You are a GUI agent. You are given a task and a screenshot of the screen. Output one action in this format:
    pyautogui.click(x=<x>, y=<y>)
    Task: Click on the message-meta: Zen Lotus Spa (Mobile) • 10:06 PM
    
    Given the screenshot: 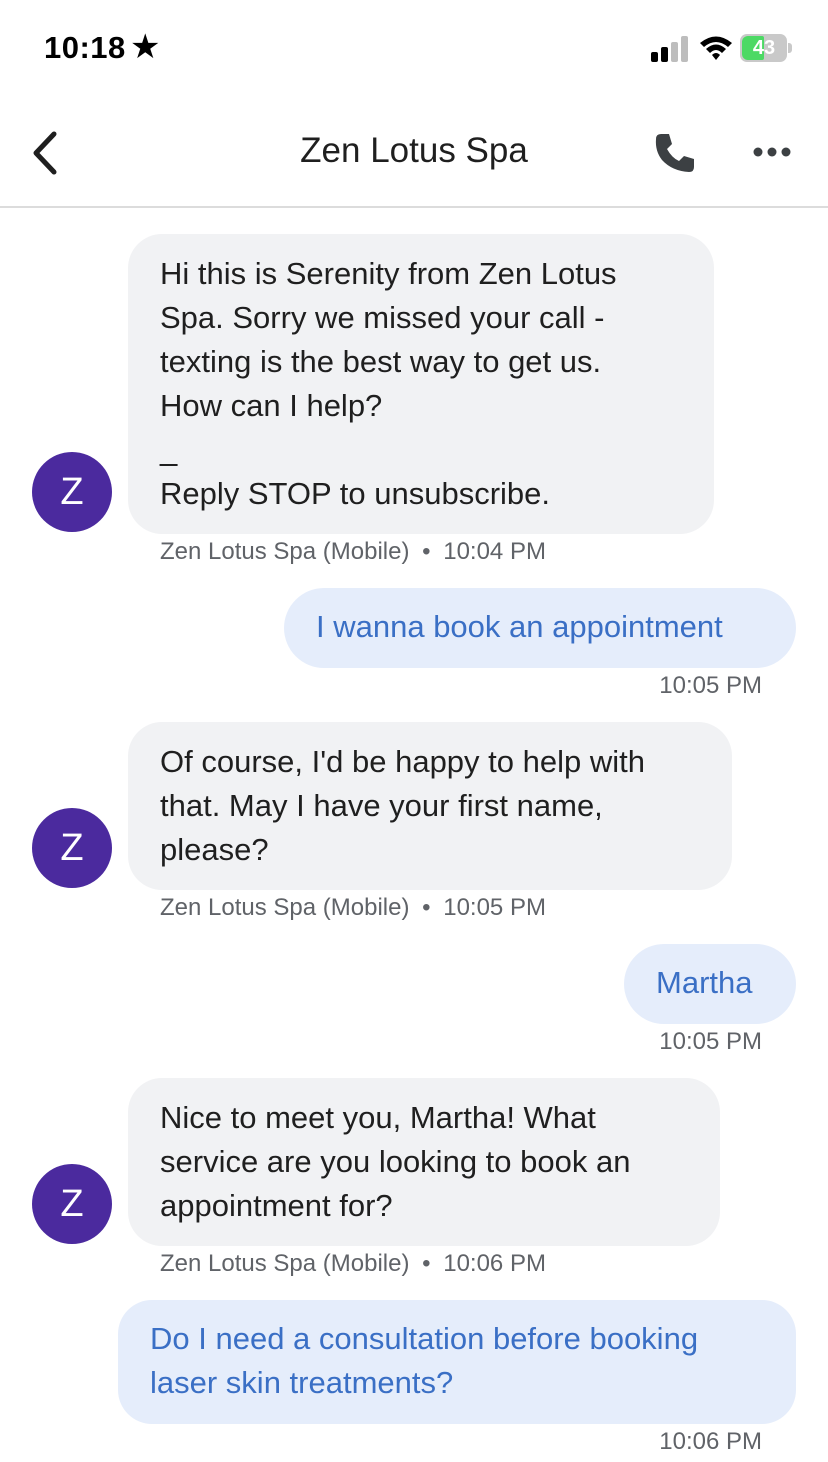 What is the action you would take?
    pyautogui.click(x=353, y=1264)
    